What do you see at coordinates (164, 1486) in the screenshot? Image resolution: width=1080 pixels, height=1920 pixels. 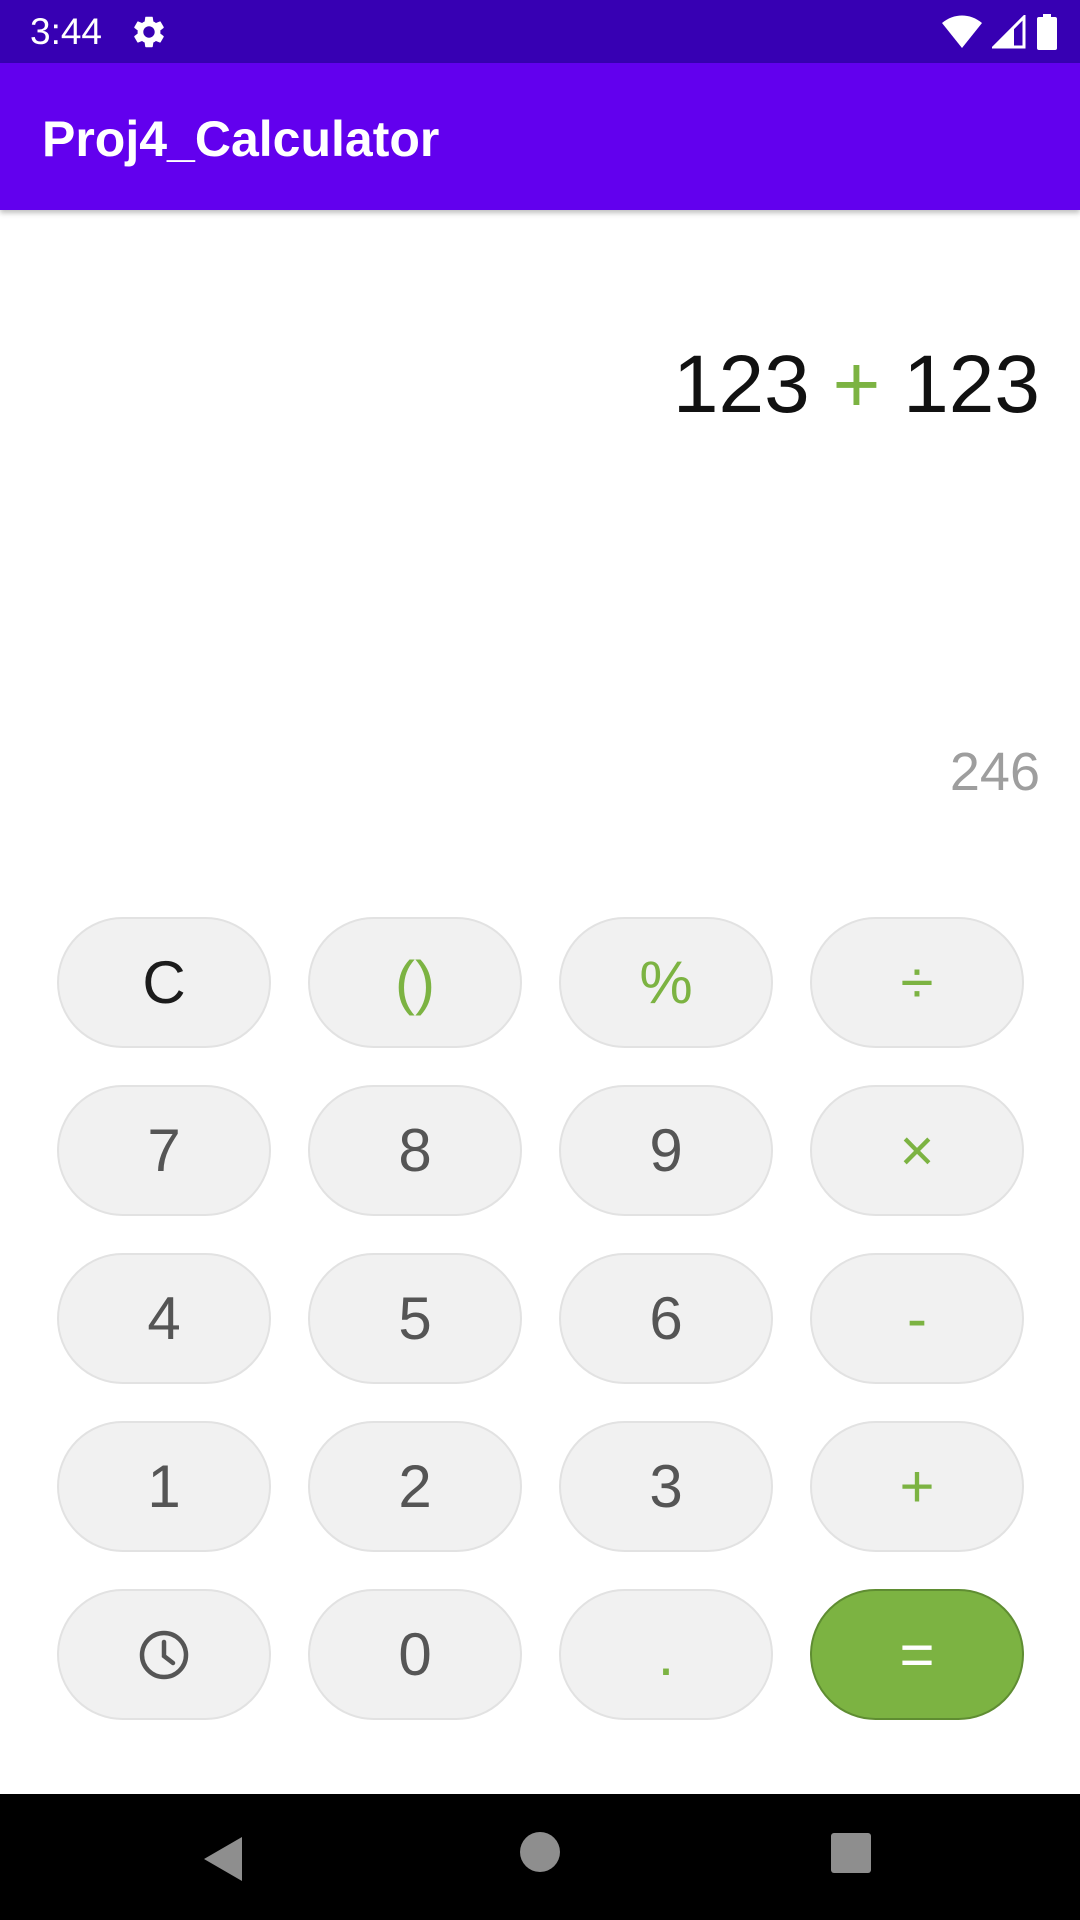 I see `digit-1-button: 1` at bounding box center [164, 1486].